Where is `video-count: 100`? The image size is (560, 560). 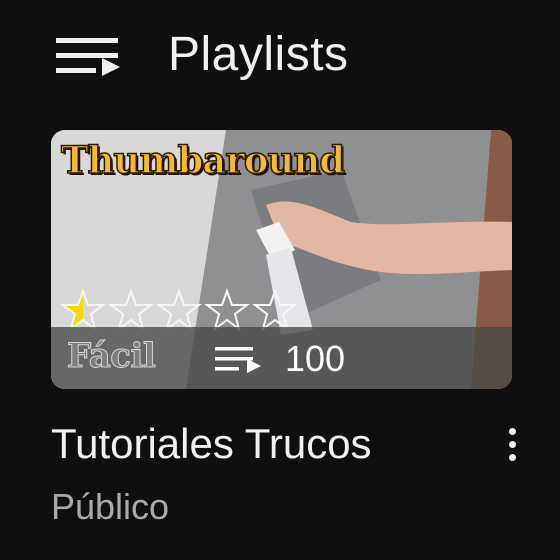 video-count: 100 is located at coordinates (280, 359).